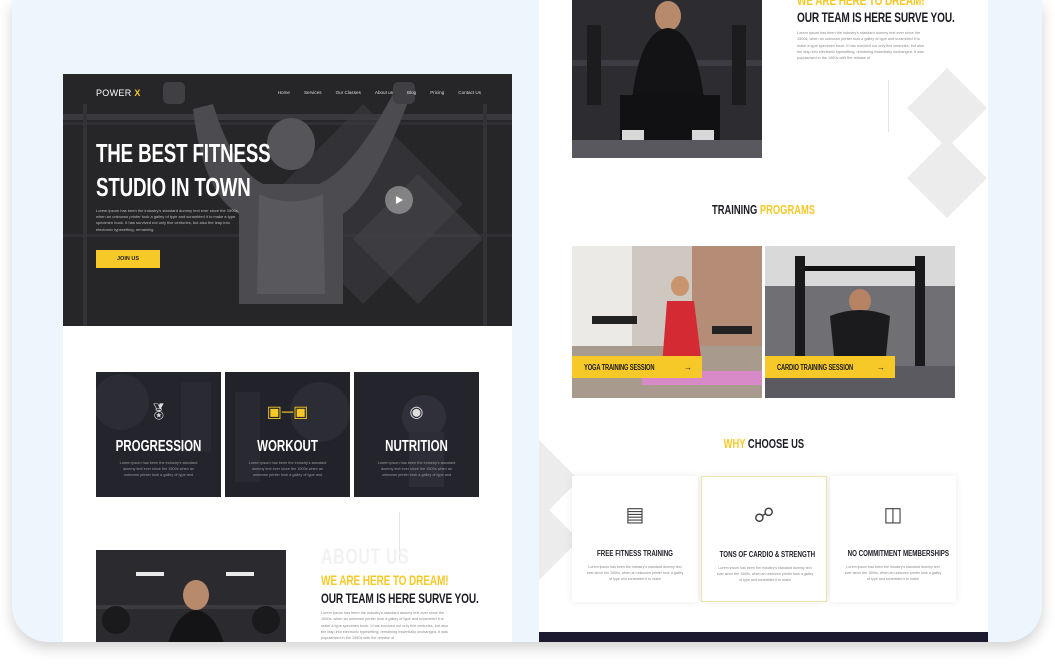 The height and width of the screenshot is (664, 1055). I want to click on nav-blog: Blog, so click(411, 92).